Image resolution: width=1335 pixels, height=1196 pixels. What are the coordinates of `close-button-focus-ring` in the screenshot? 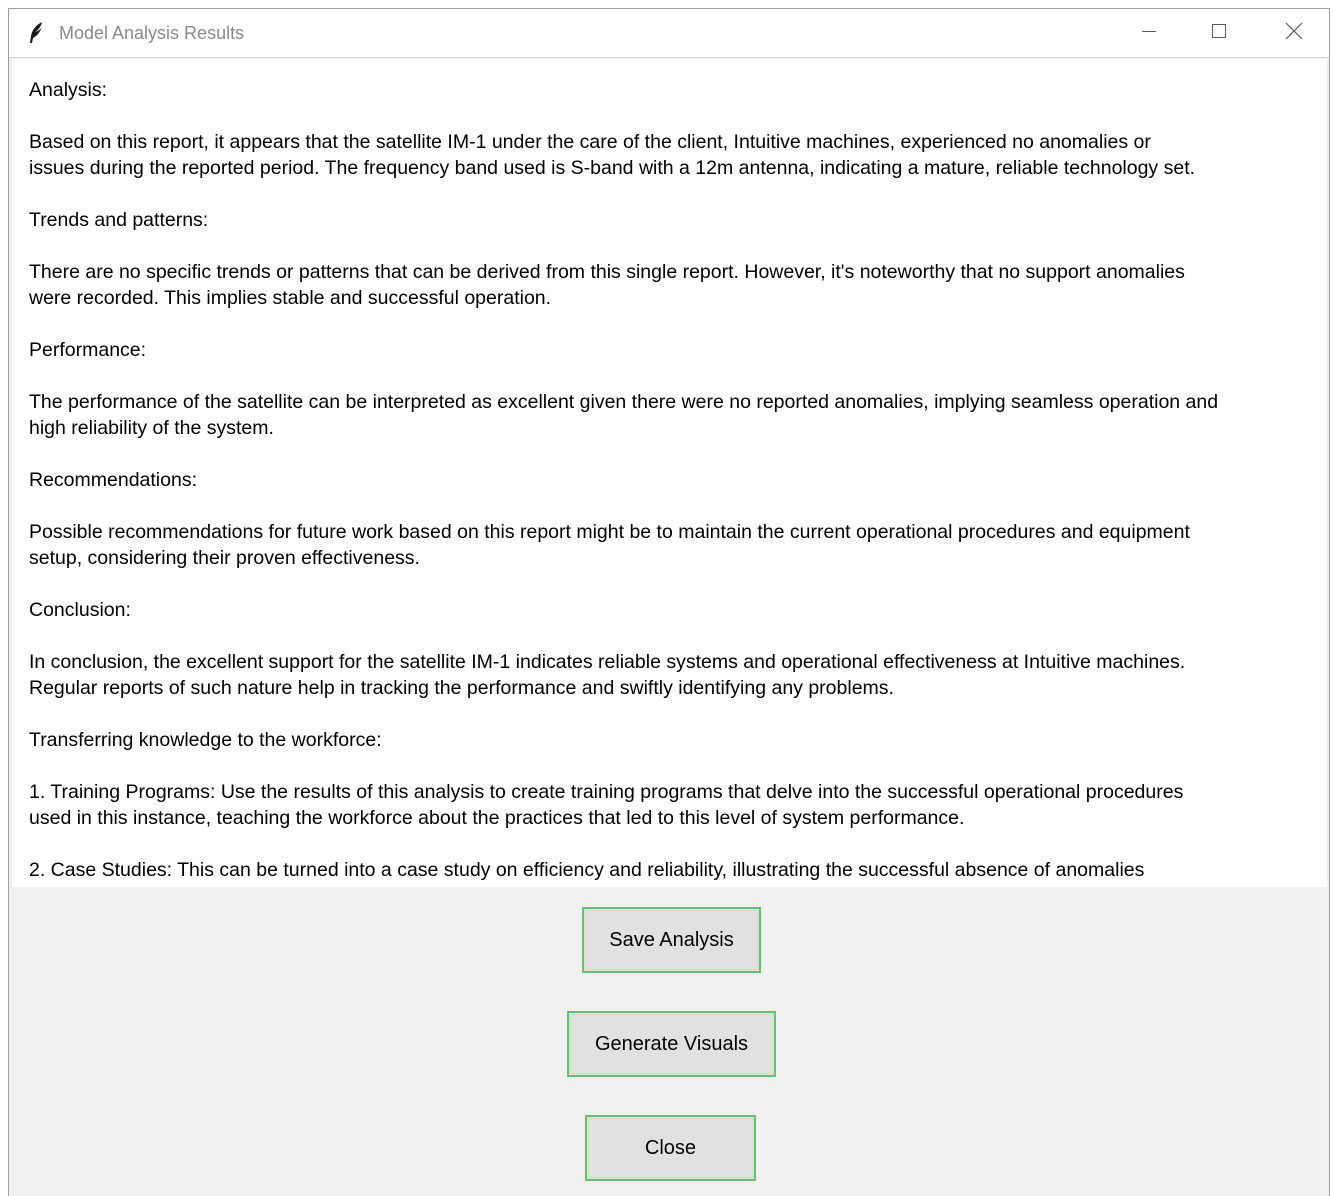 It's located at (670, 1148).